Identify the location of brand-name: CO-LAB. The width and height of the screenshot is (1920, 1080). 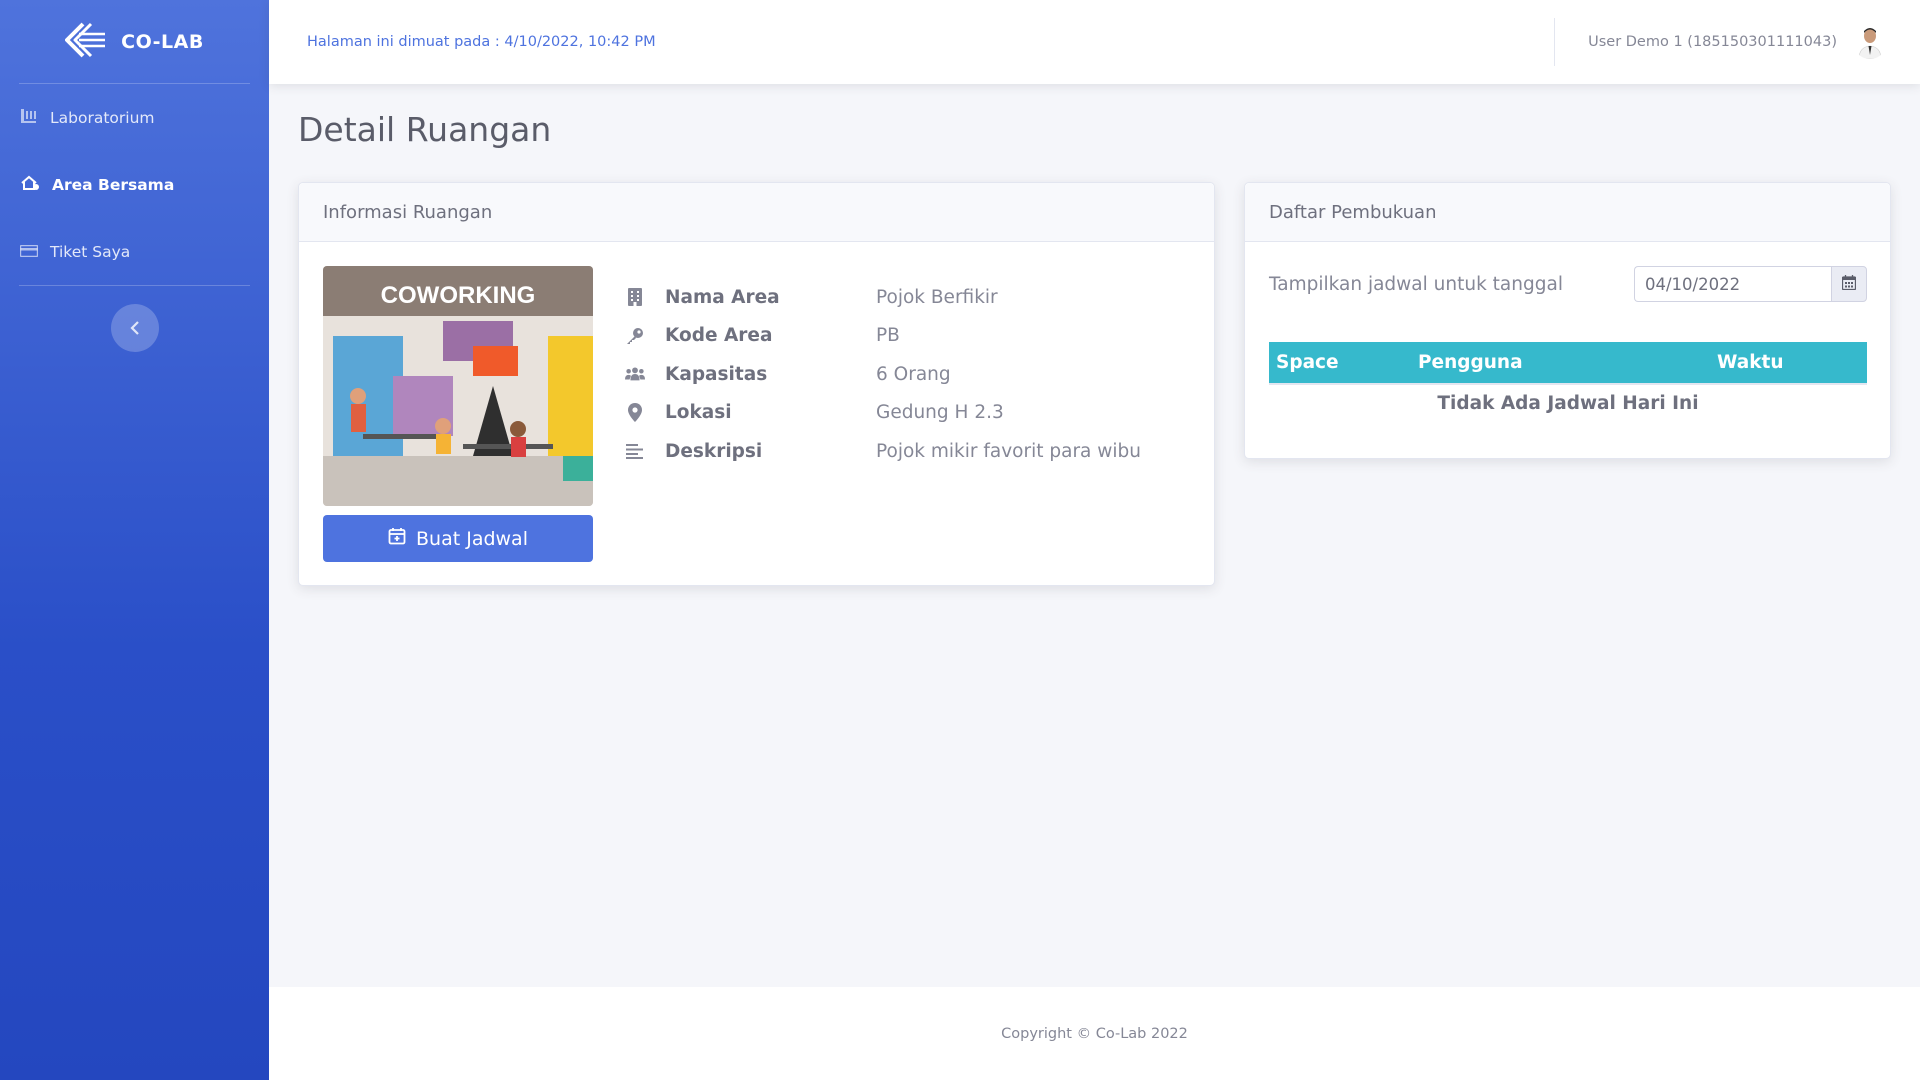
(162, 41).